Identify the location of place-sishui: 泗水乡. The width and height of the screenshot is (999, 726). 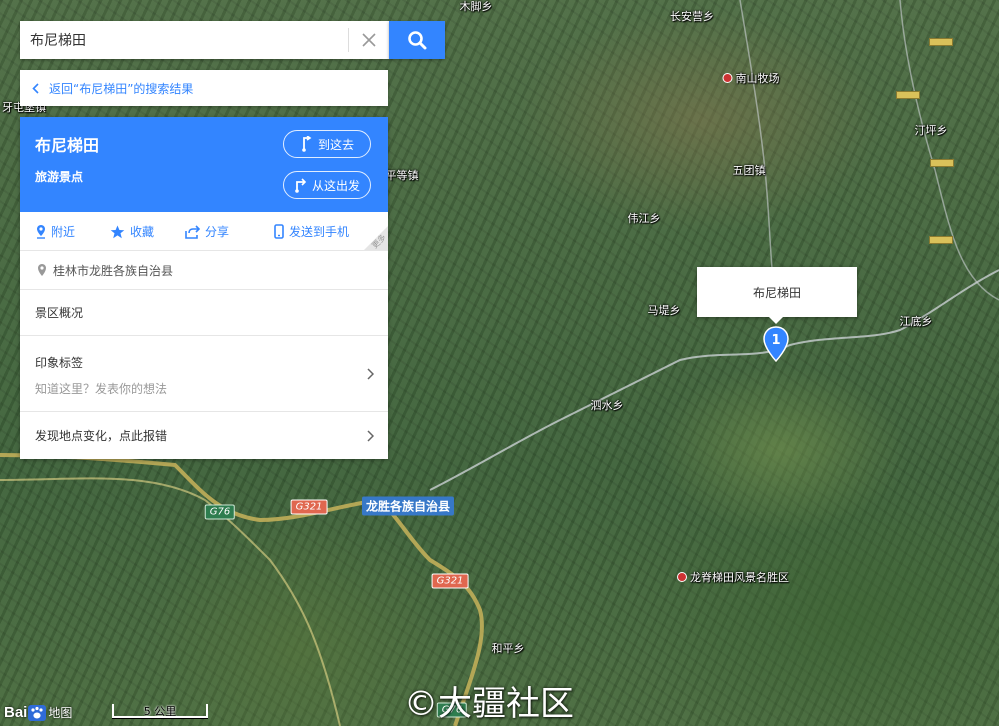
(607, 405).